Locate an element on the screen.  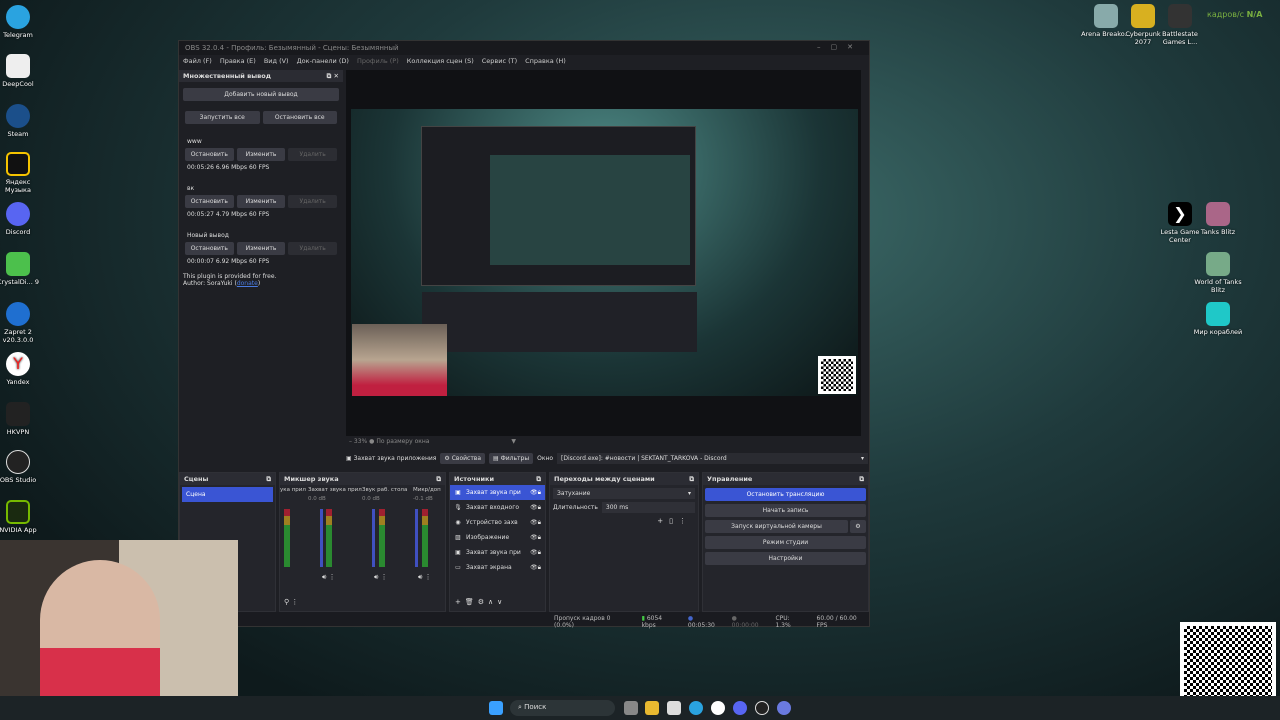
window-controls: –▢✕ is located at coordinates (840, 47).